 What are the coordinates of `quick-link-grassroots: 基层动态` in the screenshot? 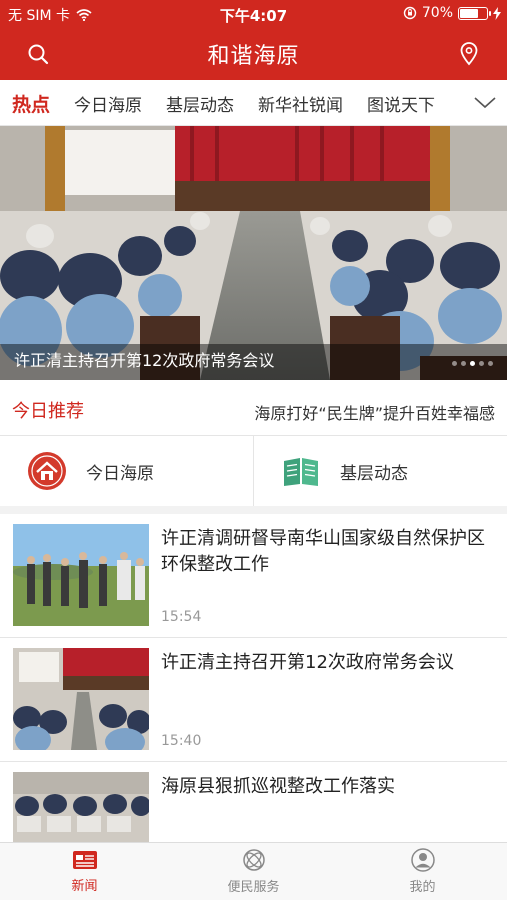 It's located at (380, 471).